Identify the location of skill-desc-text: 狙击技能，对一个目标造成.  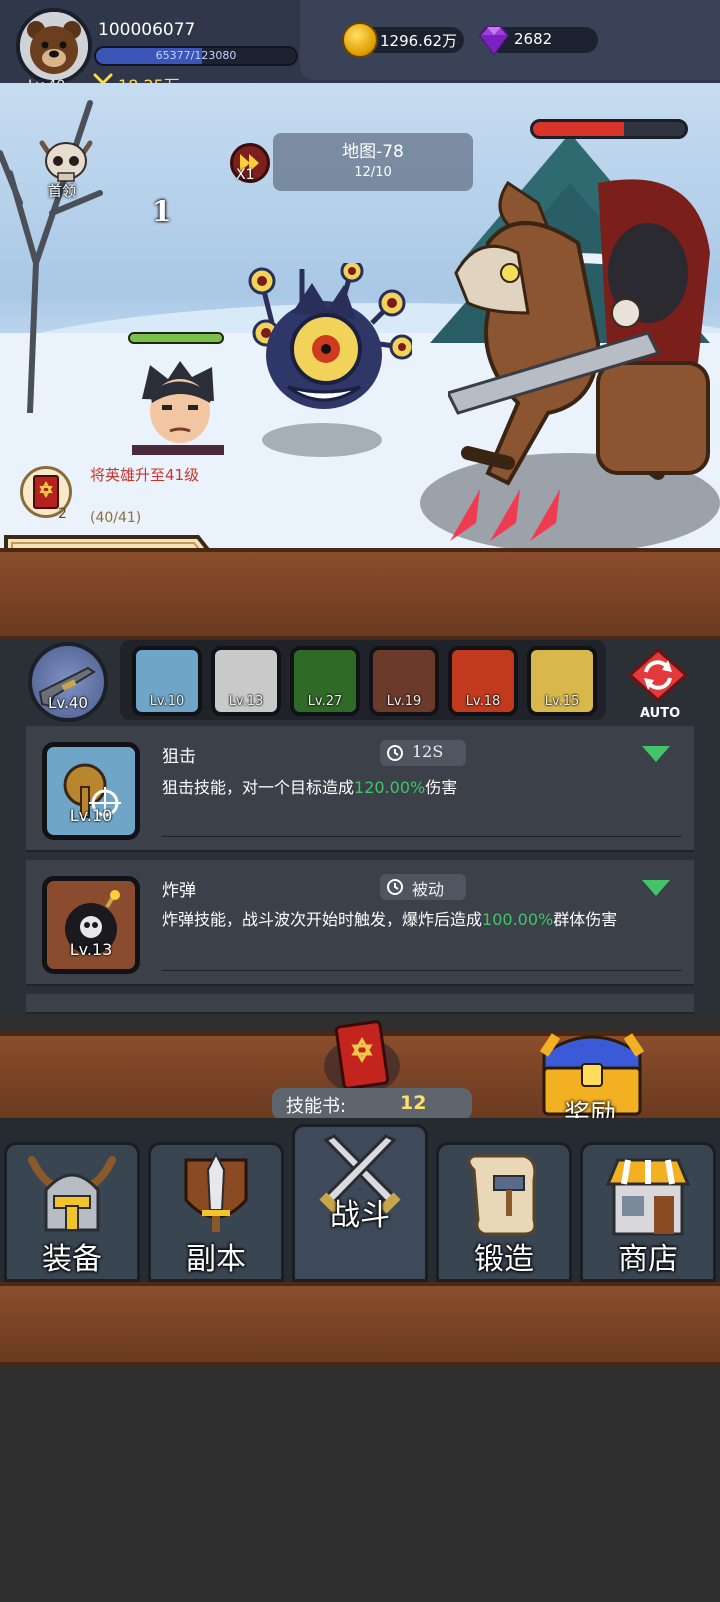
(258, 787).